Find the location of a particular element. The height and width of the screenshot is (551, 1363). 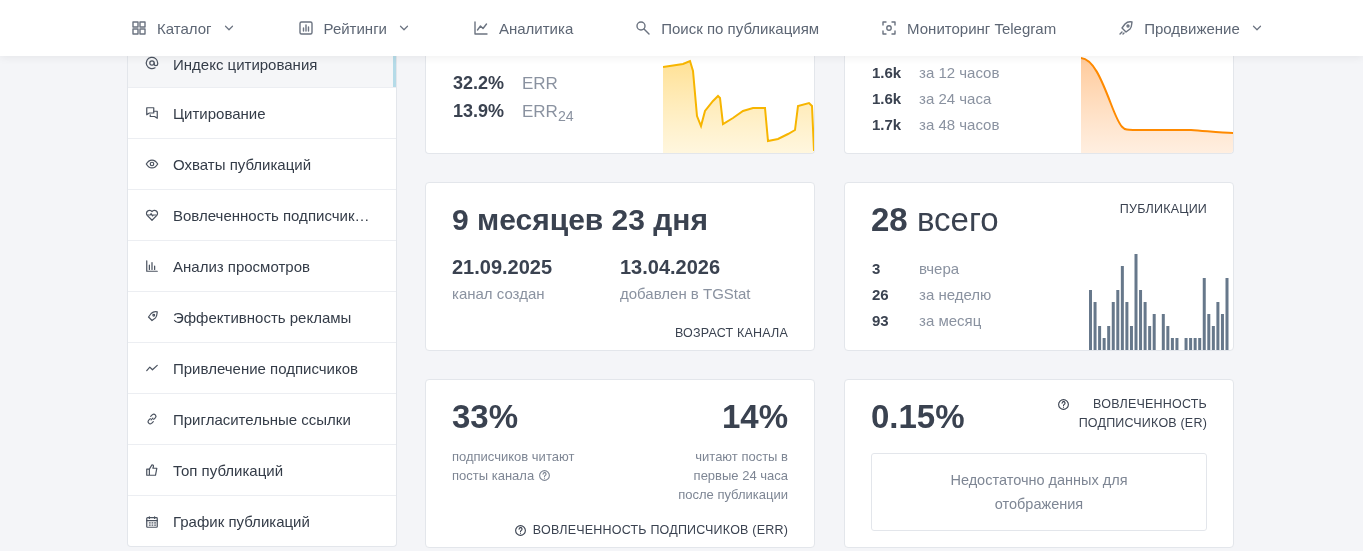

grid-icon is located at coordinates (139, 28).